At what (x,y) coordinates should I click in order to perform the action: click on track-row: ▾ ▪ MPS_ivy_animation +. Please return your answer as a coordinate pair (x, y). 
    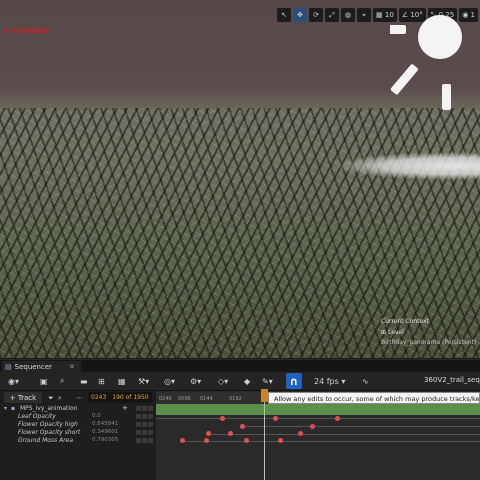
    Looking at the image, I should click on (78, 408).